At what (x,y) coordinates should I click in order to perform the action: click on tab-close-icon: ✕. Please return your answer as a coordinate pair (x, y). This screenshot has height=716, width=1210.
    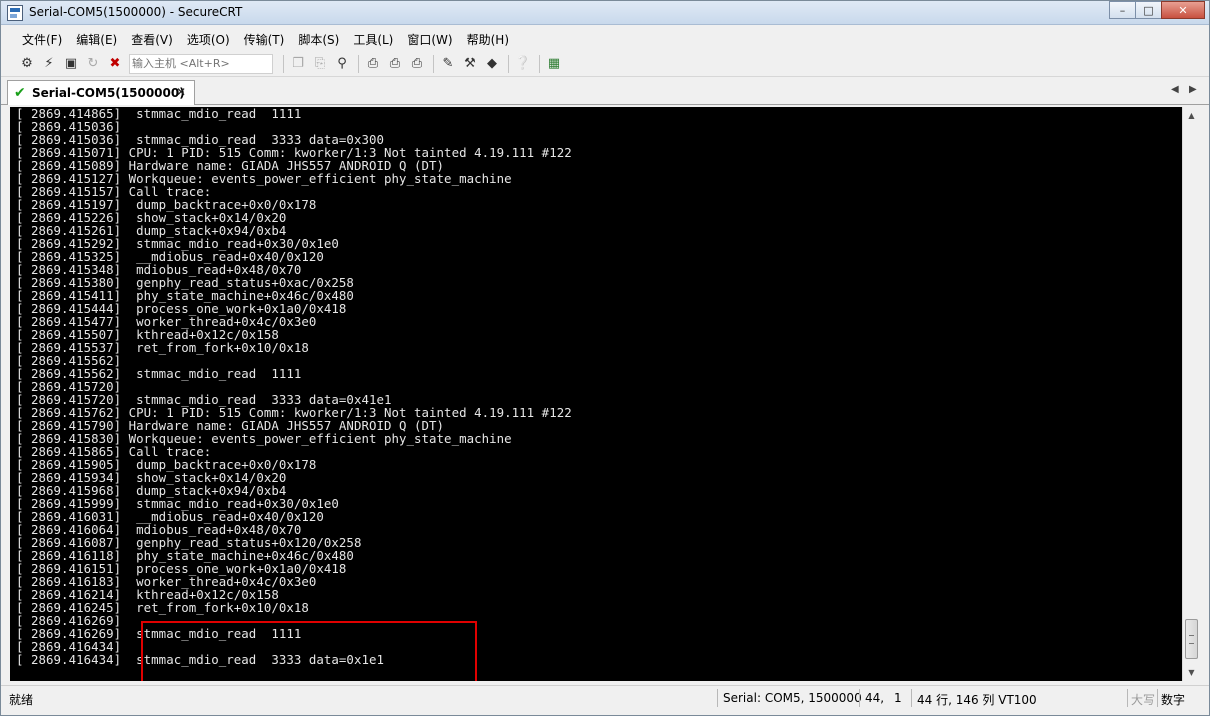
    Looking at the image, I should click on (181, 92).